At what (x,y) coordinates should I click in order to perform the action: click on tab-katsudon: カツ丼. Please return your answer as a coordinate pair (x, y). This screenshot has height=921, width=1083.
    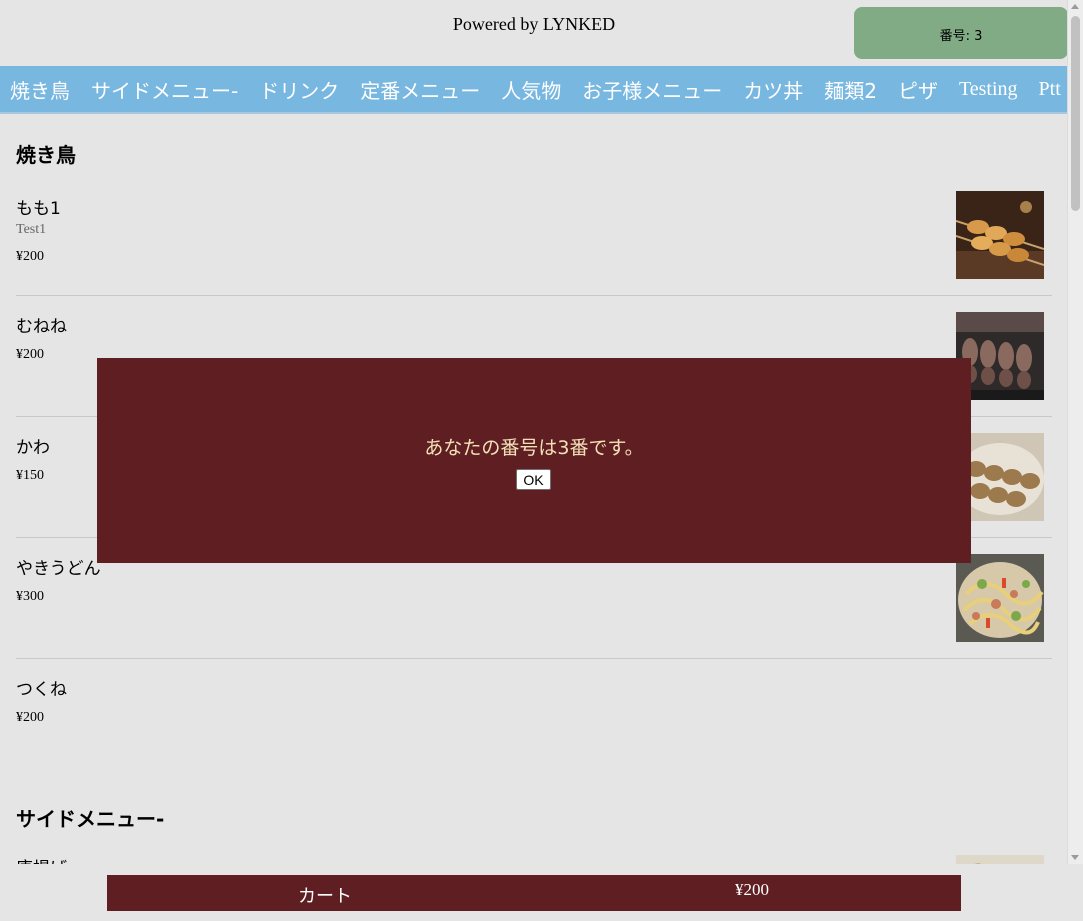
    Looking at the image, I should click on (773, 89).